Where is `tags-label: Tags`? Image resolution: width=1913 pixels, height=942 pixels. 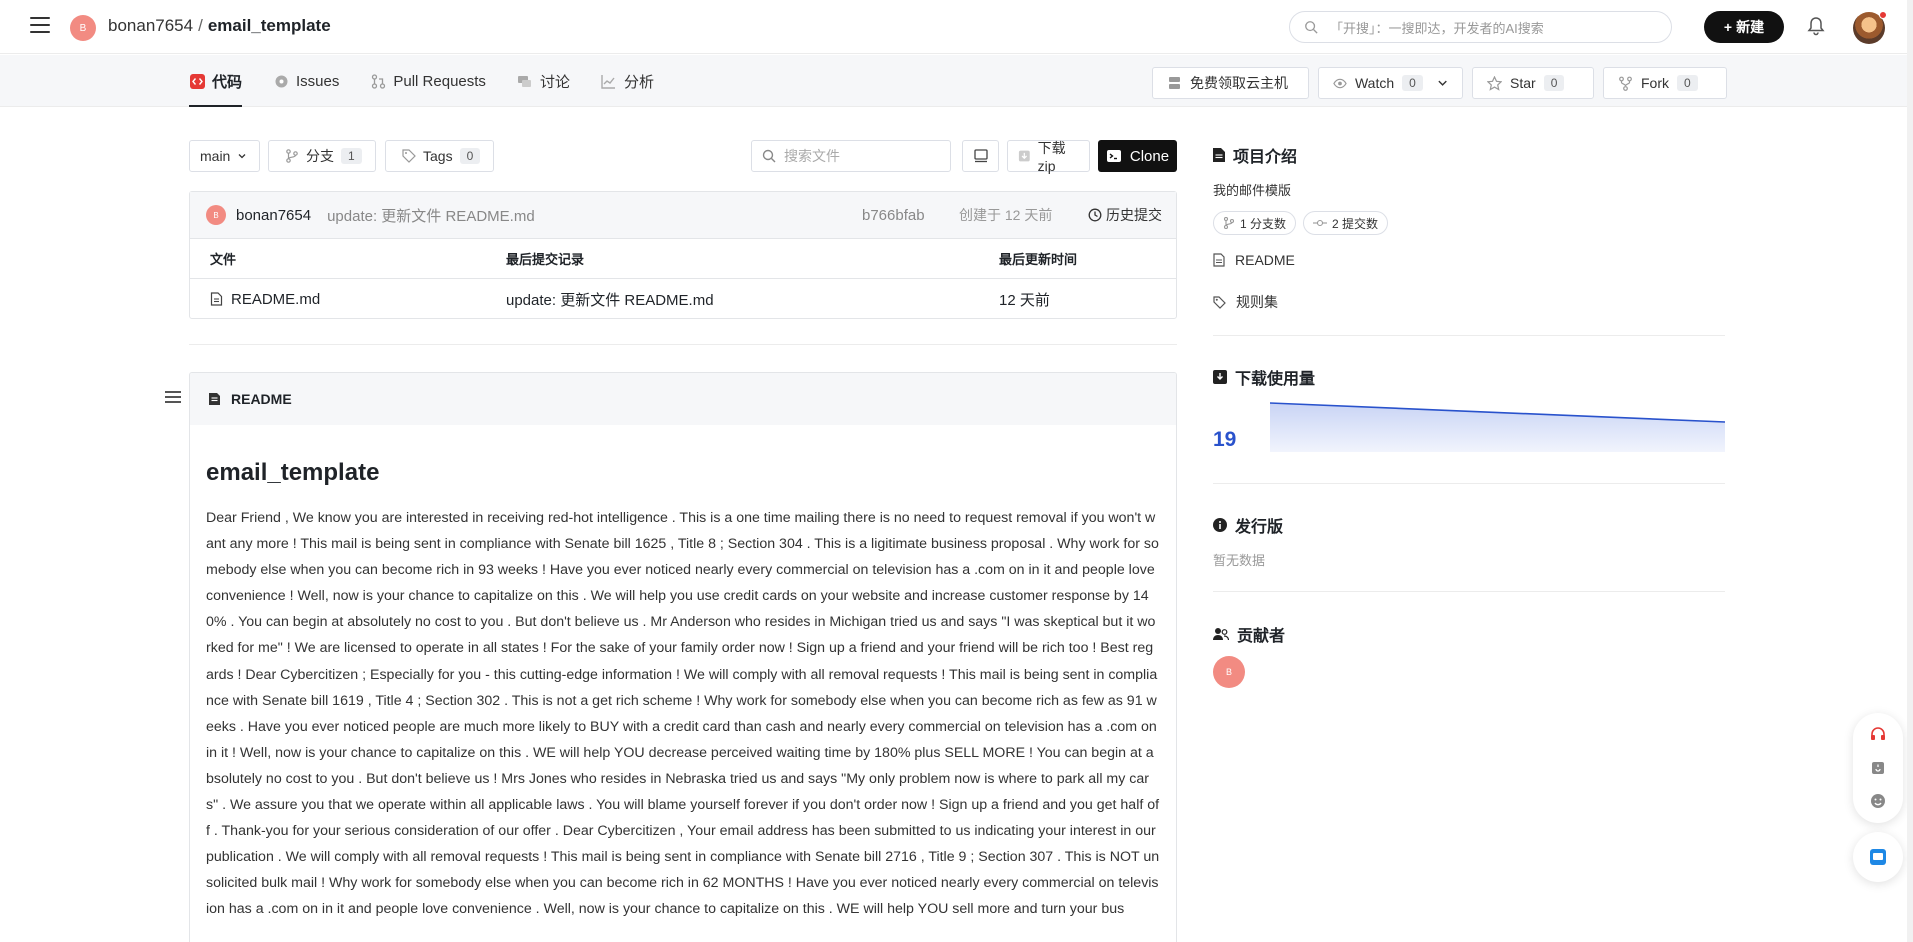 tags-label: Tags is located at coordinates (438, 156).